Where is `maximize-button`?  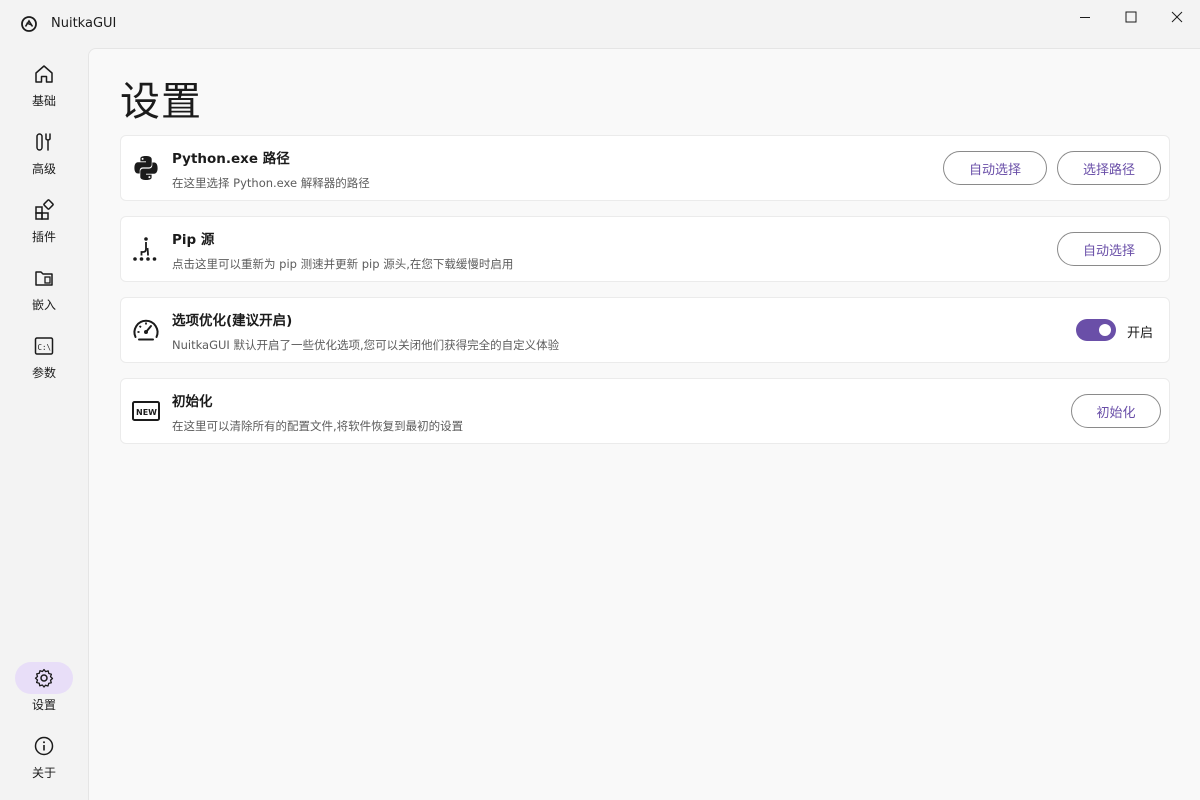 maximize-button is located at coordinates (1131, 17).